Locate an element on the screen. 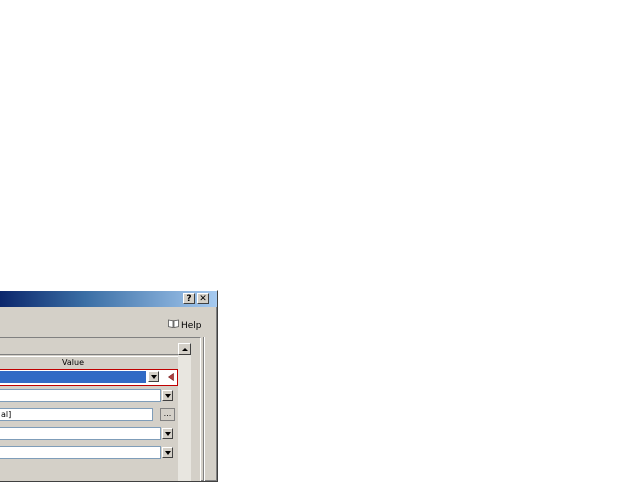 The width and height of the screenshot is (624, 482). selected-value-field is located at coordinates (73, 377).